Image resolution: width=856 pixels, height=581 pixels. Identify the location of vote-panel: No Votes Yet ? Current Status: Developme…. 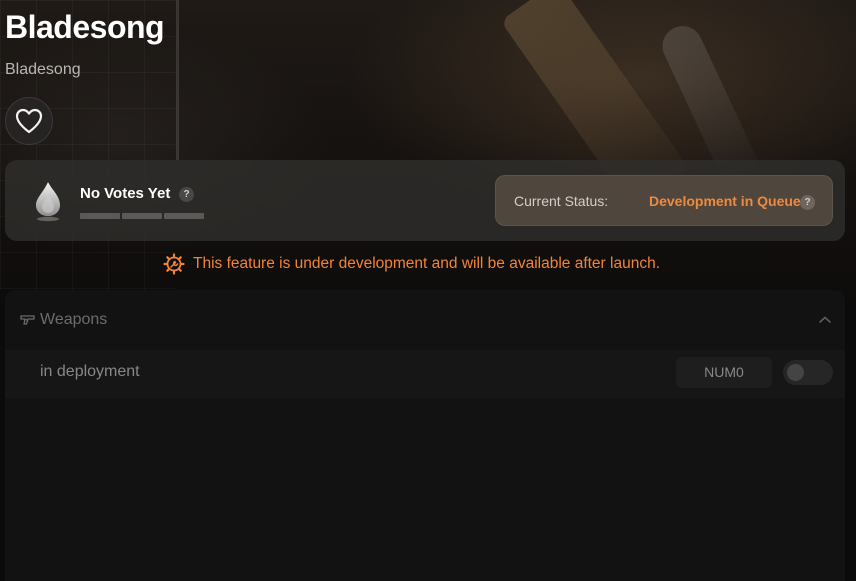
(425, 200).